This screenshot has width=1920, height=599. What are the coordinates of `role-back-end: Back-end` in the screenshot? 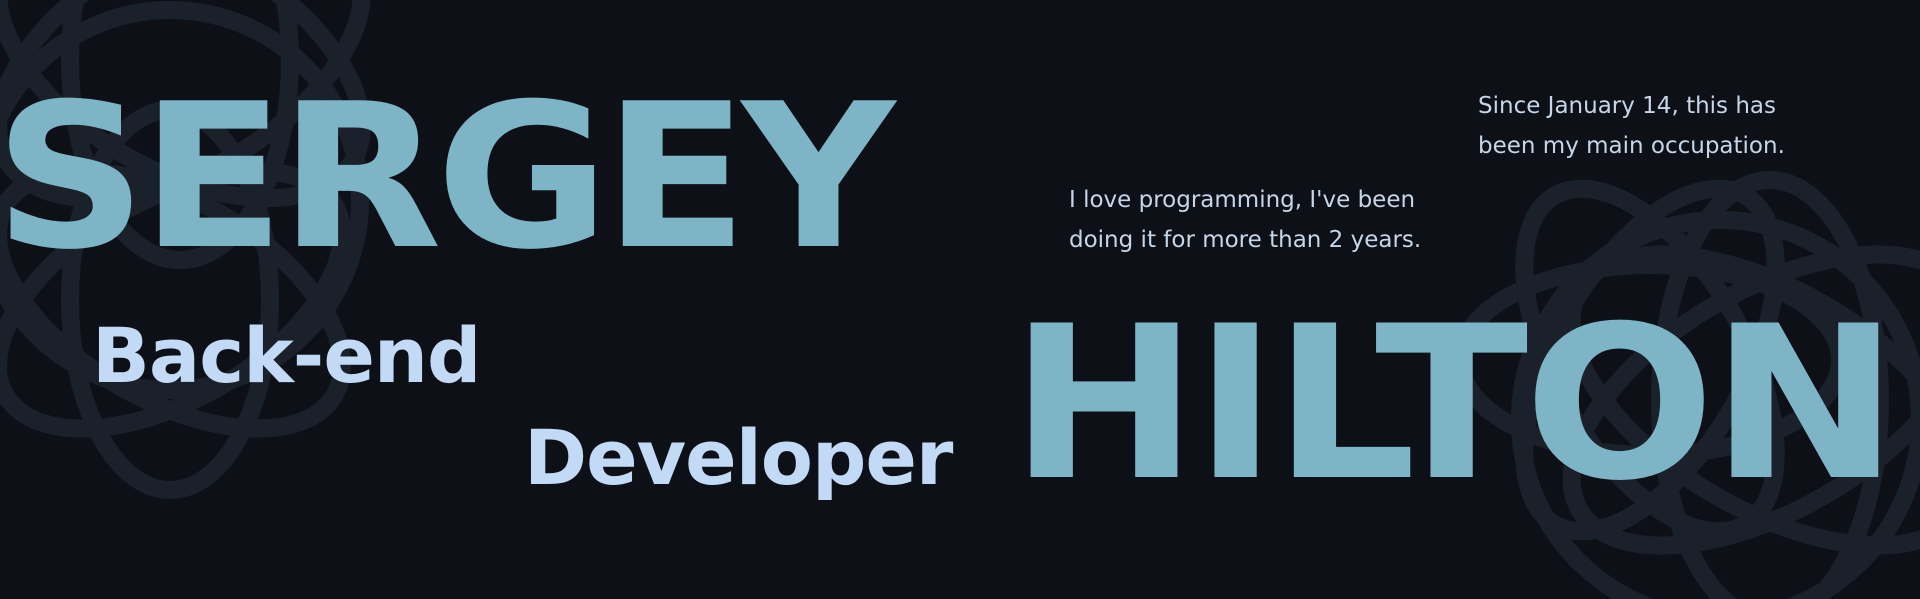 It's located at (286, 355).